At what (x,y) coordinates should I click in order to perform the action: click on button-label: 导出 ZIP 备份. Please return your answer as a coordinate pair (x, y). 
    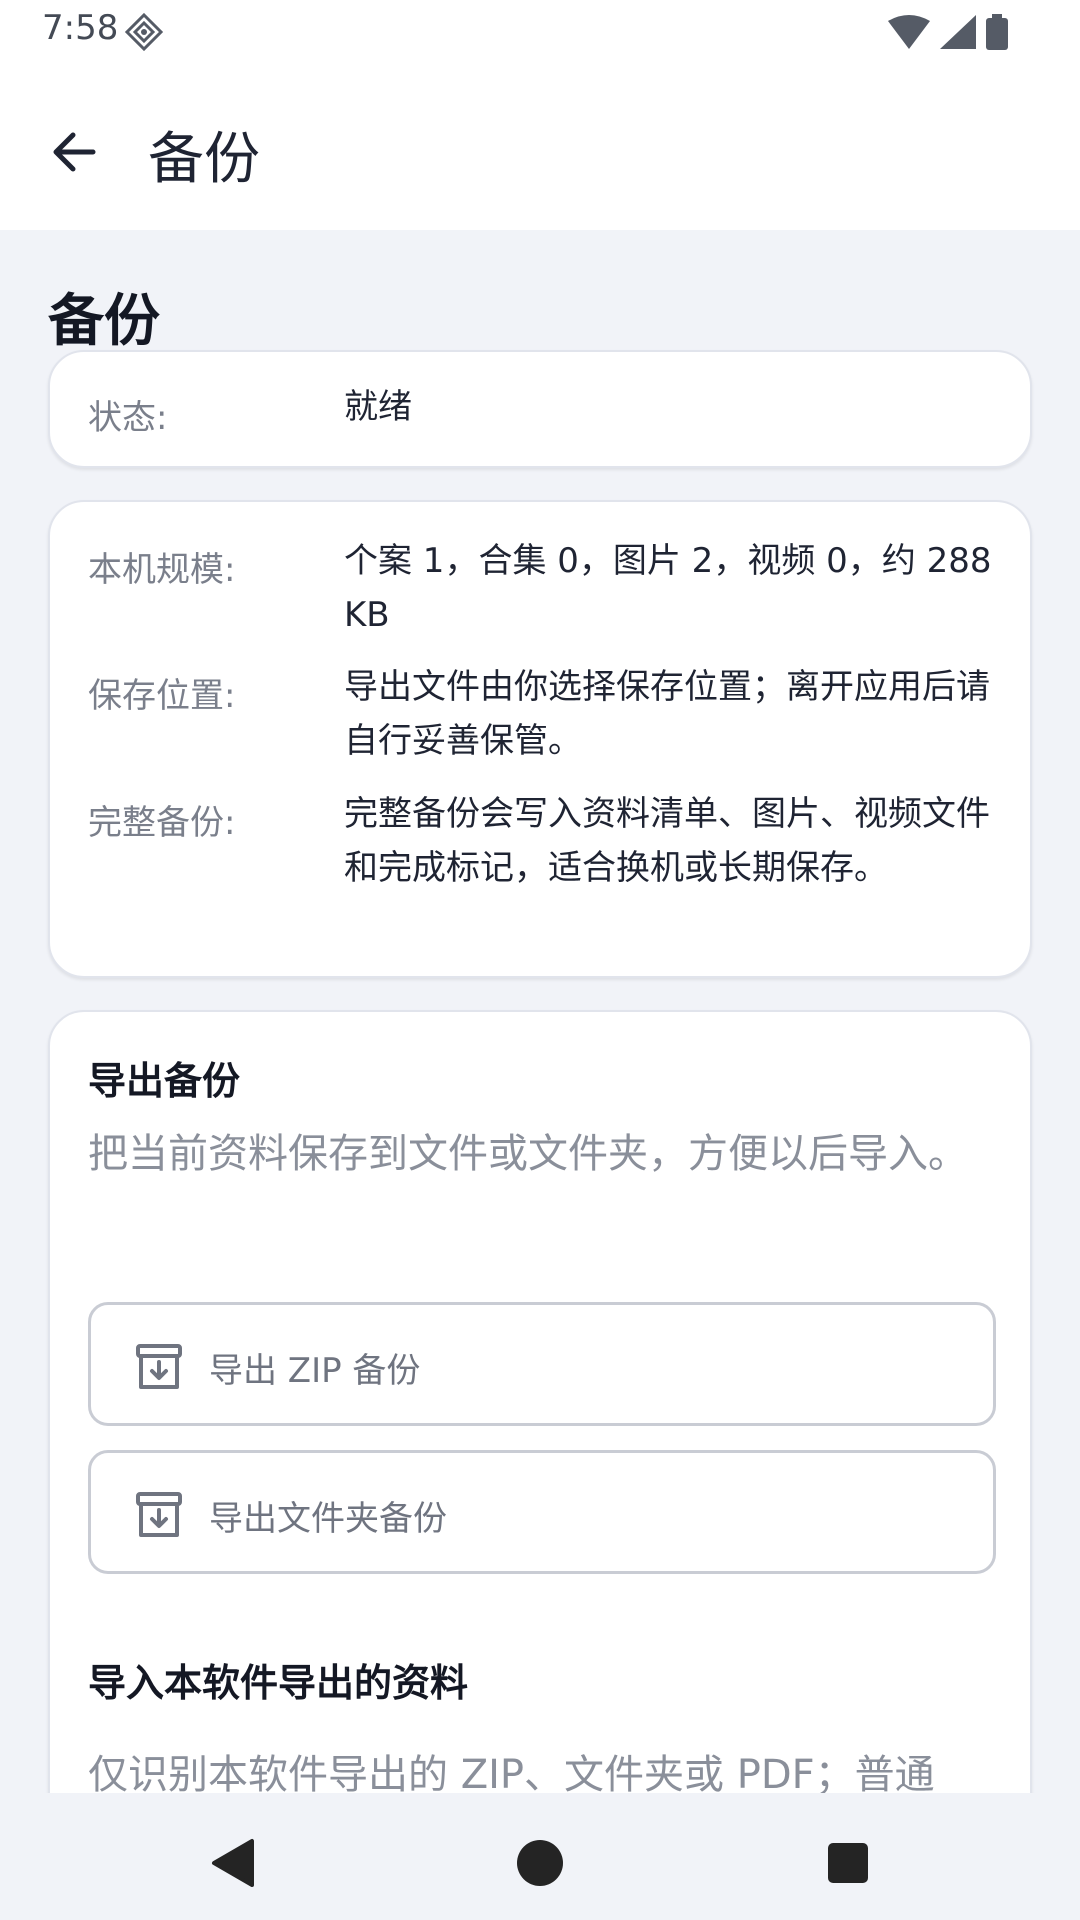
    Looking at the image, I should click on (315, 1371).